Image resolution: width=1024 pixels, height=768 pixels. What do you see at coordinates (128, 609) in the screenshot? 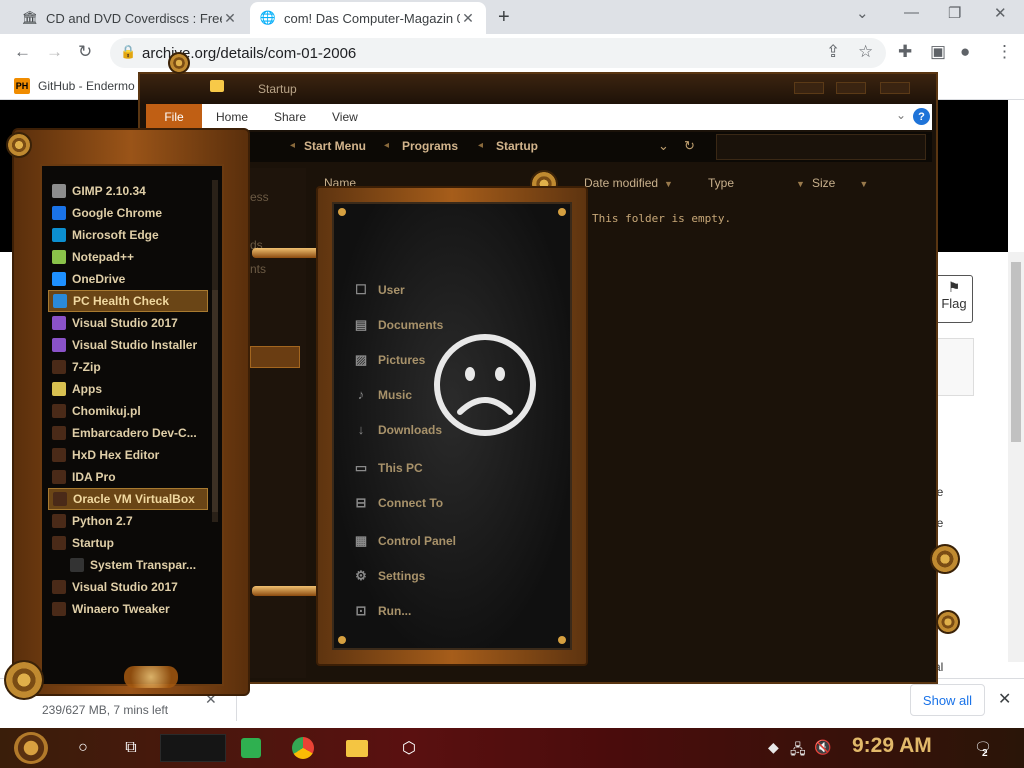
I see `start-menu-item: Winaero Tweaker` at bounding box center [128, 609].